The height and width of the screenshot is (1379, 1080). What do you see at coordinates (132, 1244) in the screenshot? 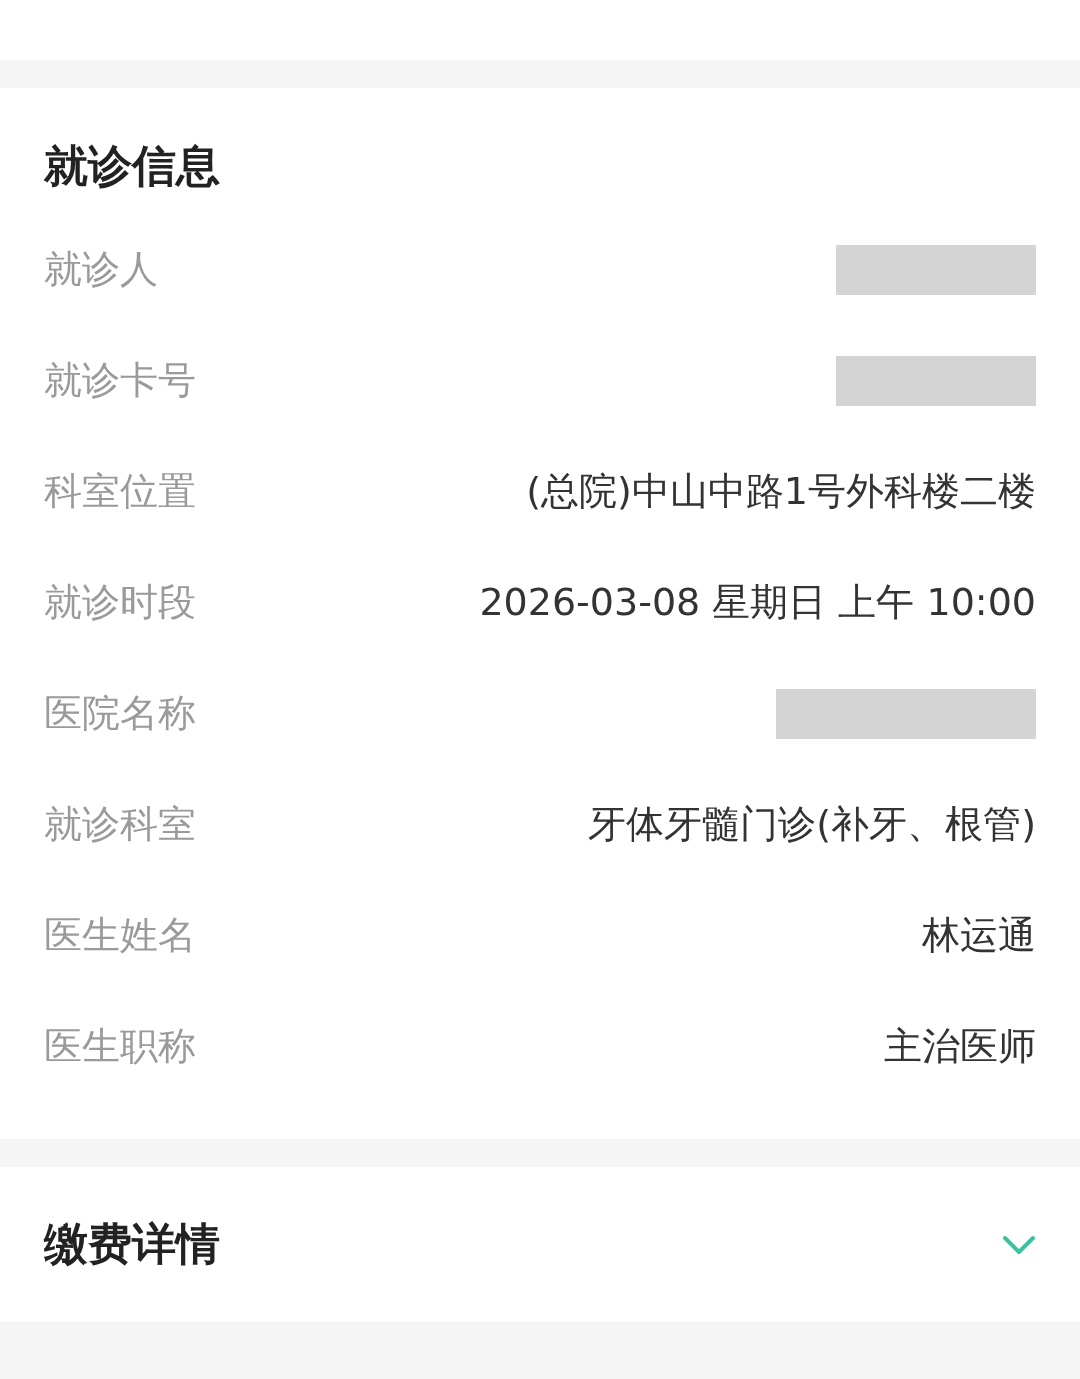
I see `section-title: 缴费详情` at bounding box center [132, 1244].